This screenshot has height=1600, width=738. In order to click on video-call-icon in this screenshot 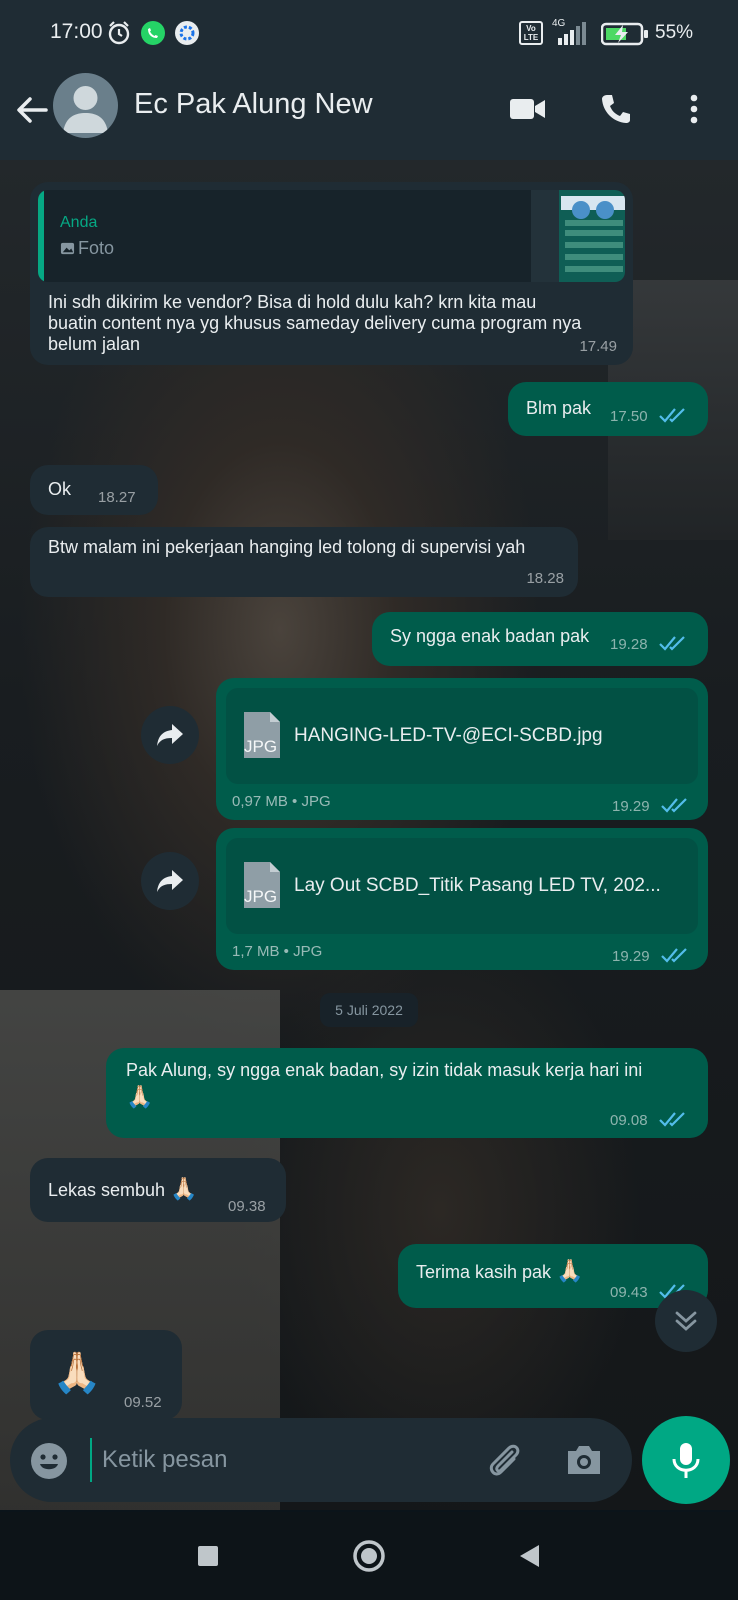, I will do `click(527, 109)`.